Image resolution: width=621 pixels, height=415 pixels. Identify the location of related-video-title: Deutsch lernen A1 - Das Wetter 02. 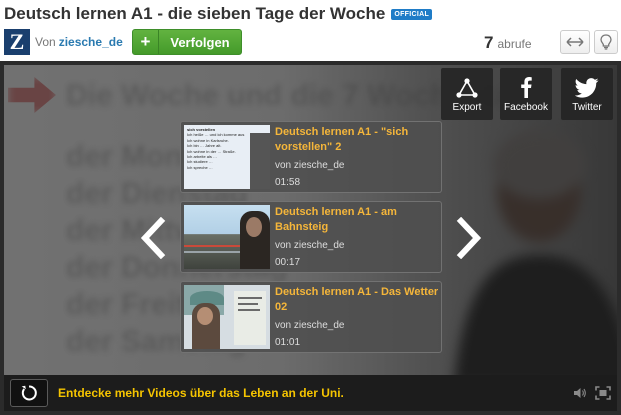
(357, 300).